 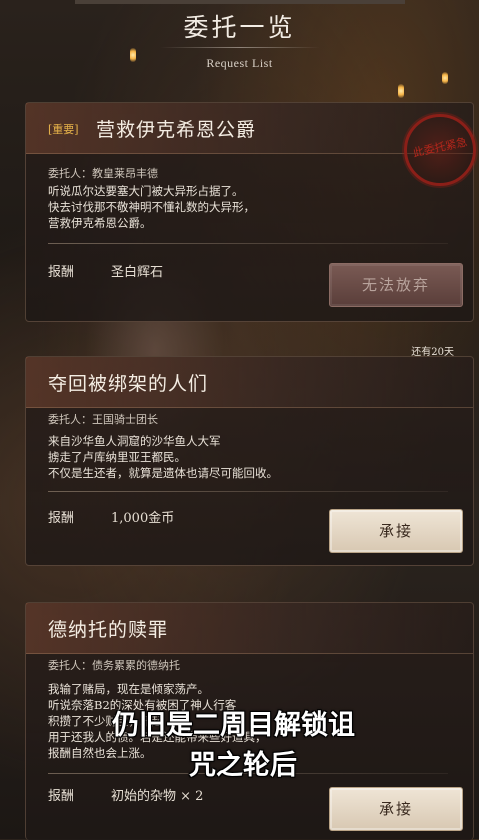 What do you see at coordinates (396, 285) in the screenshot?
I see `cannot-abandon-button: 无法放弃` at bounding box center [396, 285].